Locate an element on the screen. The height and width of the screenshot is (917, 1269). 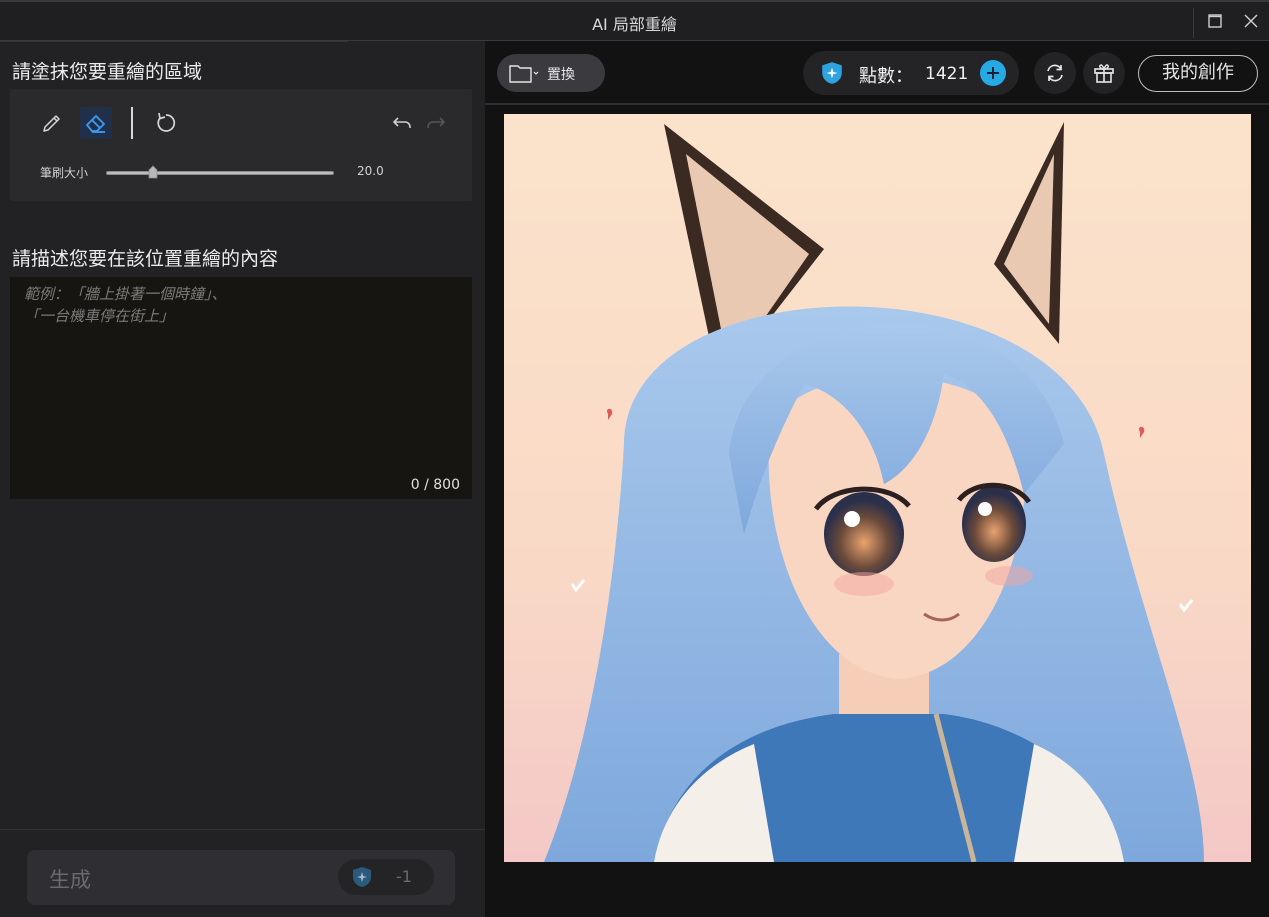
generate-button: 生成 -1 is located at coordinates (241, 877).